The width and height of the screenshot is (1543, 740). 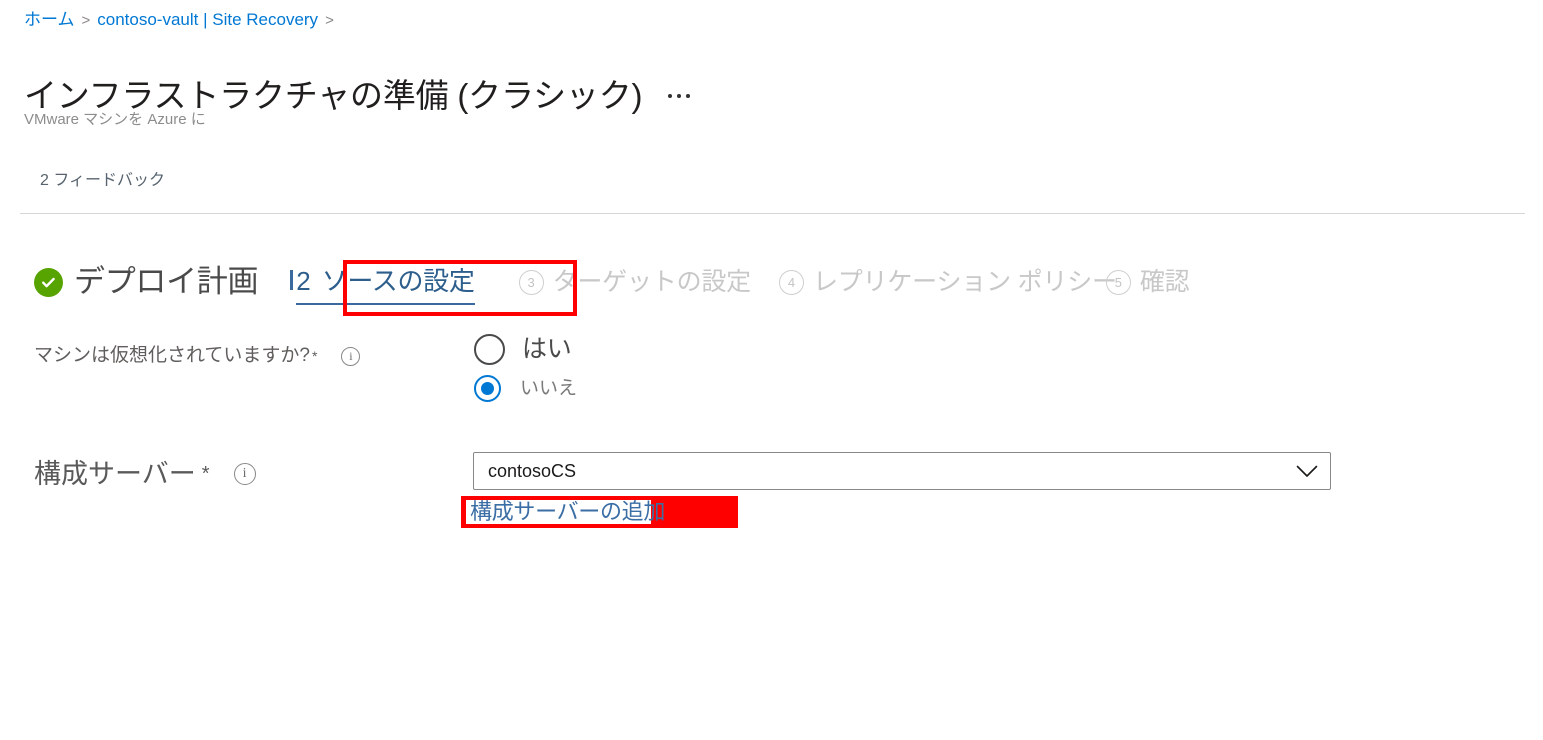 I want to click on radio-option-yes: はい, so click(x=525, y=349).